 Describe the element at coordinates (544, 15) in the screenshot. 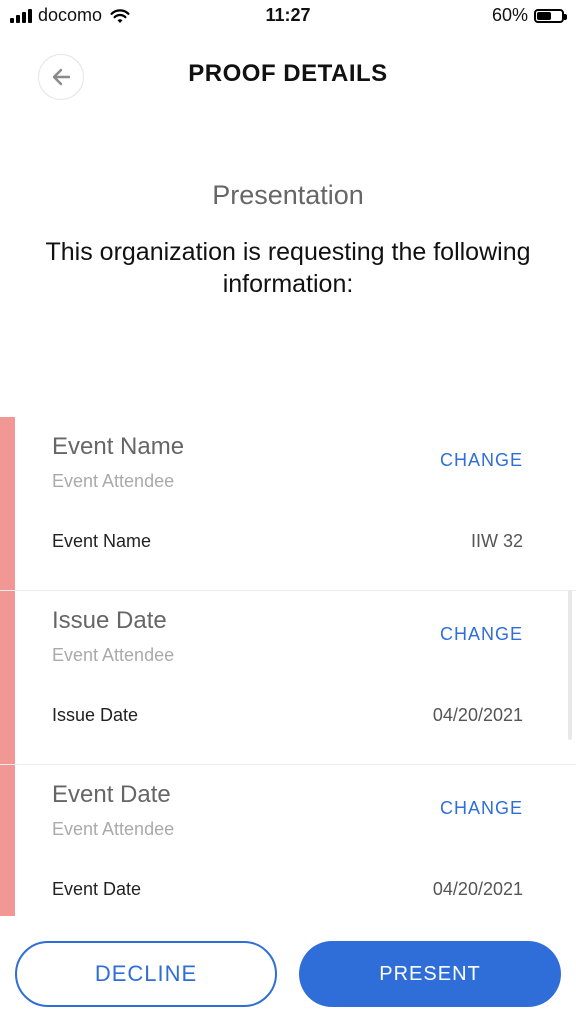

I see `battery-fill` at that location.